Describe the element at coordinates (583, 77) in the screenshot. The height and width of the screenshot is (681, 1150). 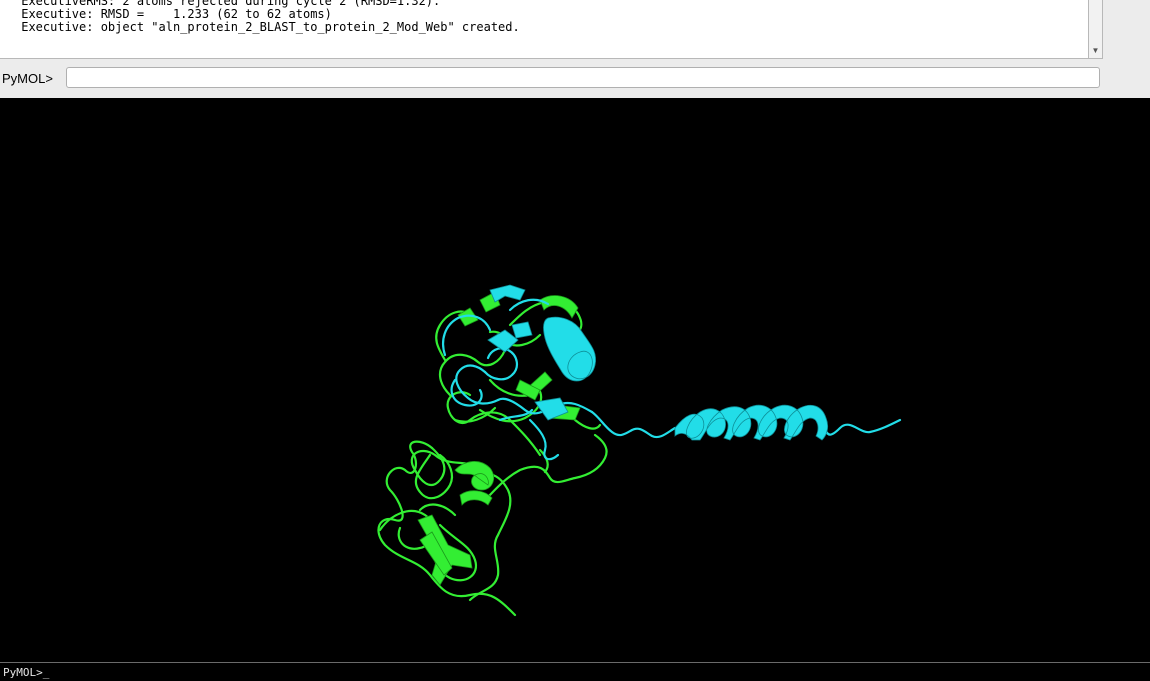
I see `command-input` at that location.